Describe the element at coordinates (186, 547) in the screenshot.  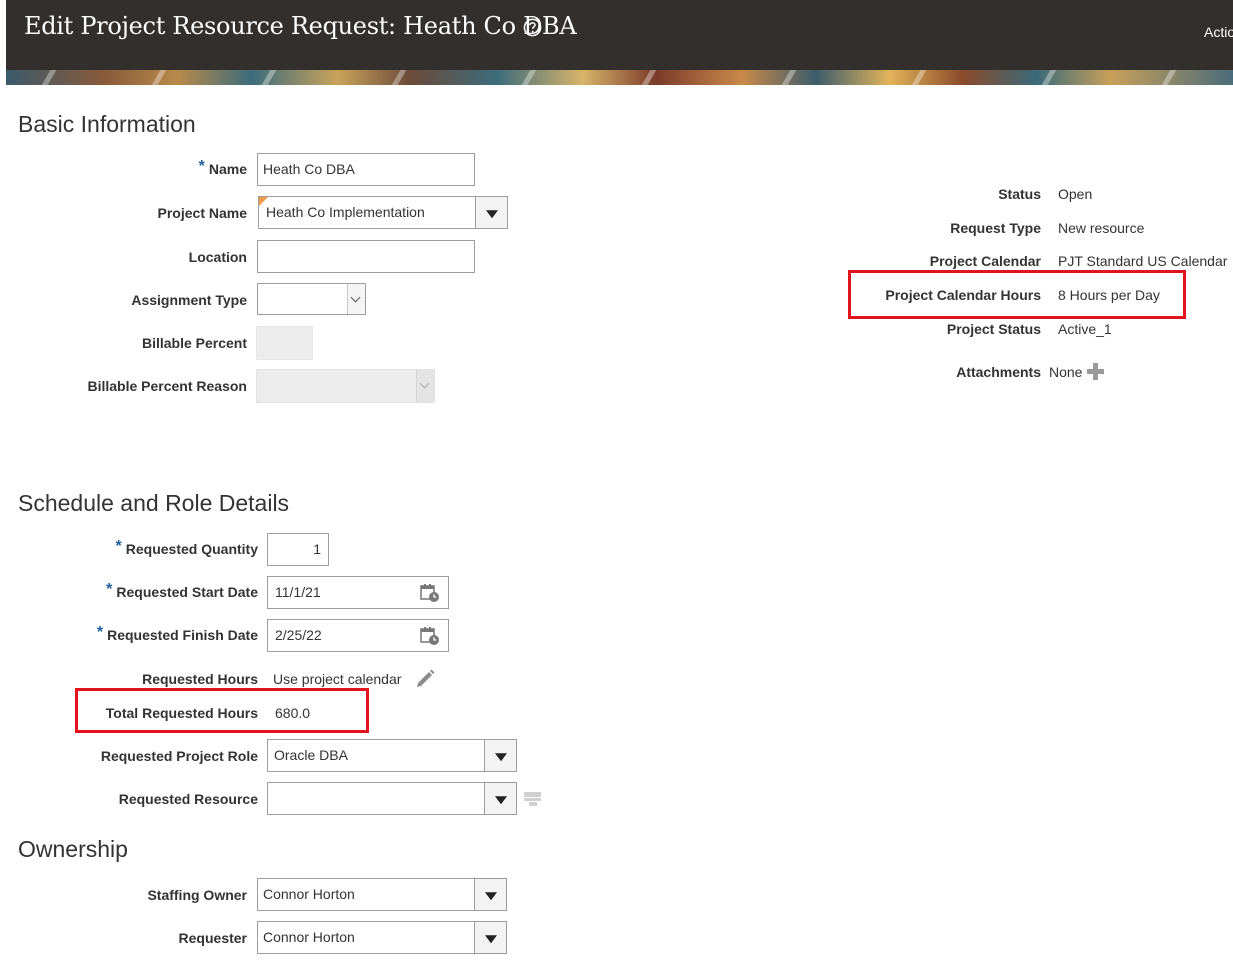
I see `requested-quantity-label: * Requested Quantity` at that location.